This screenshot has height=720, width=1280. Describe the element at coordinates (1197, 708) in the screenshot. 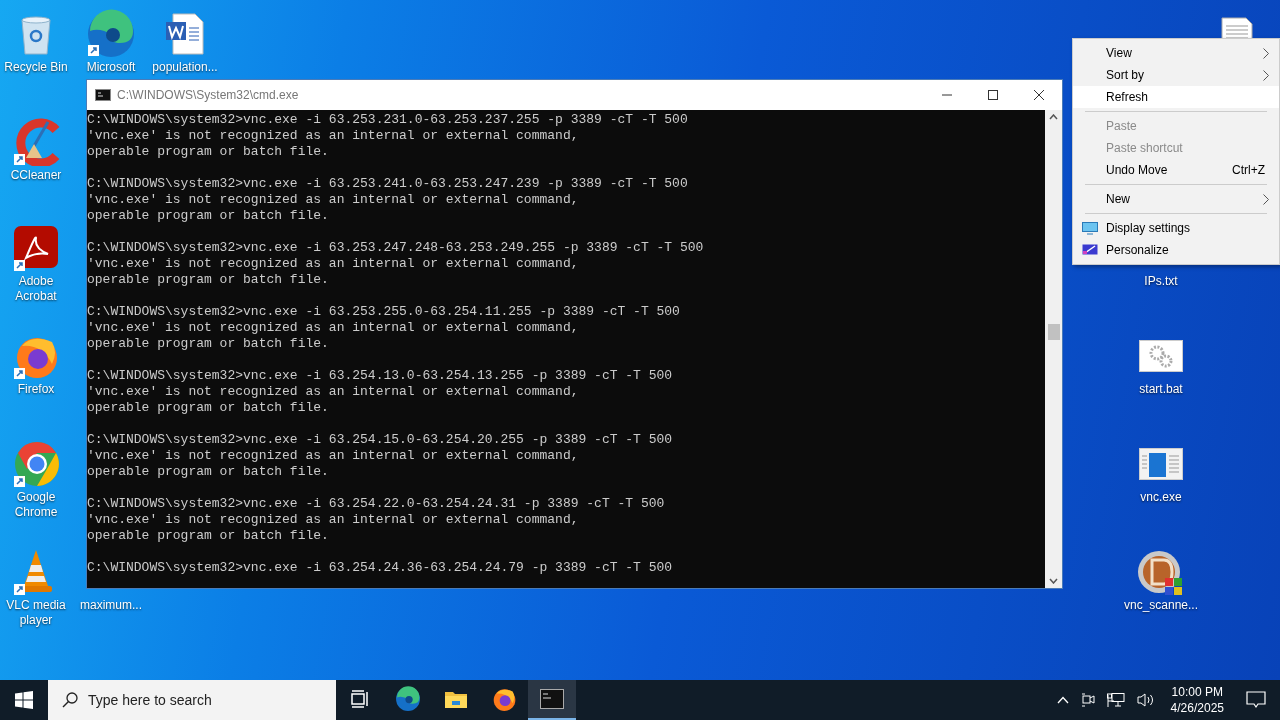

I see `clock-date: 4/26/2025` at that location.